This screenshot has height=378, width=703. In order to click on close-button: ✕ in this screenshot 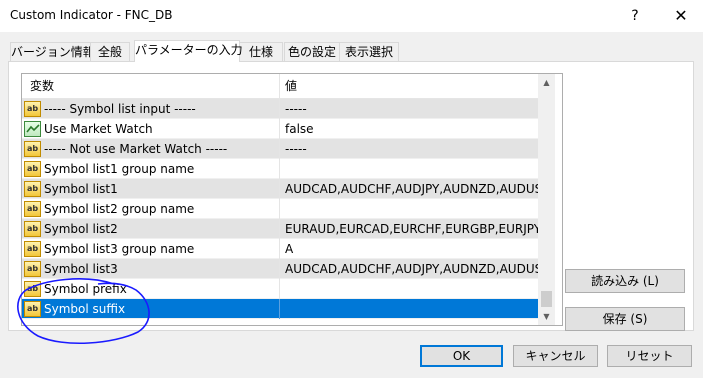, I will do `click(681, 16)`.